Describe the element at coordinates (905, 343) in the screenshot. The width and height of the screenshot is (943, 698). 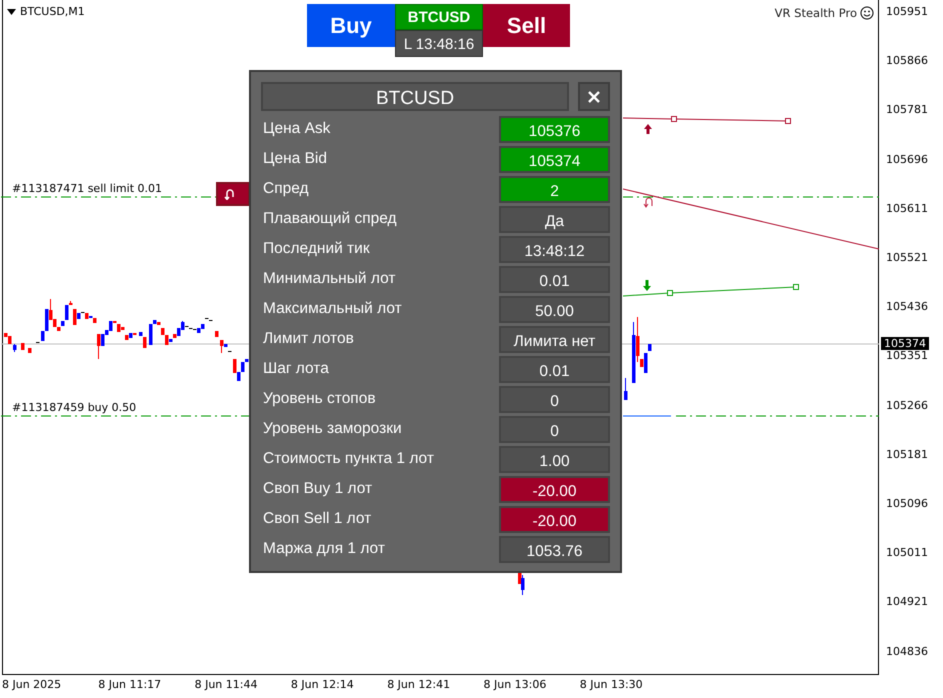
I see `current-price: 105374` at that location.